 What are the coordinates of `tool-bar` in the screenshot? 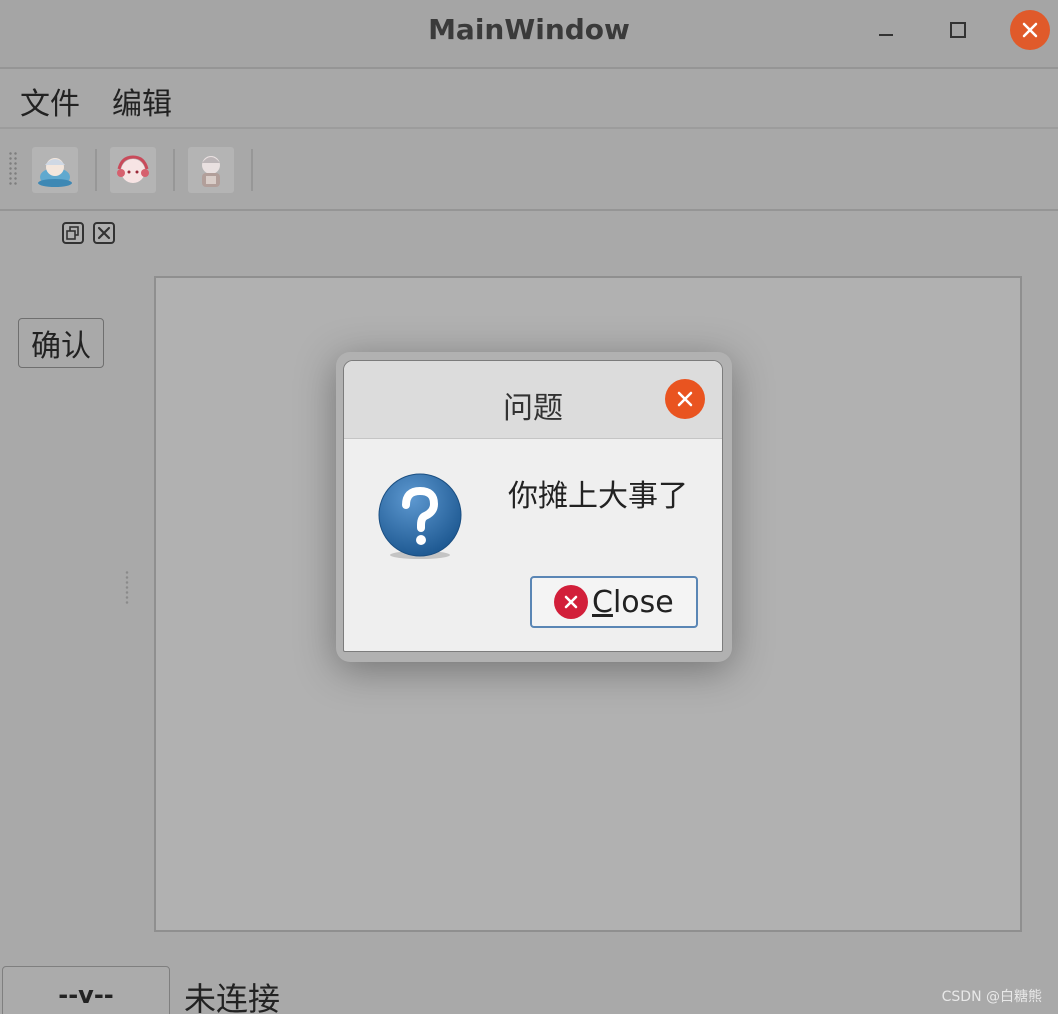 It's located at (529, 170).